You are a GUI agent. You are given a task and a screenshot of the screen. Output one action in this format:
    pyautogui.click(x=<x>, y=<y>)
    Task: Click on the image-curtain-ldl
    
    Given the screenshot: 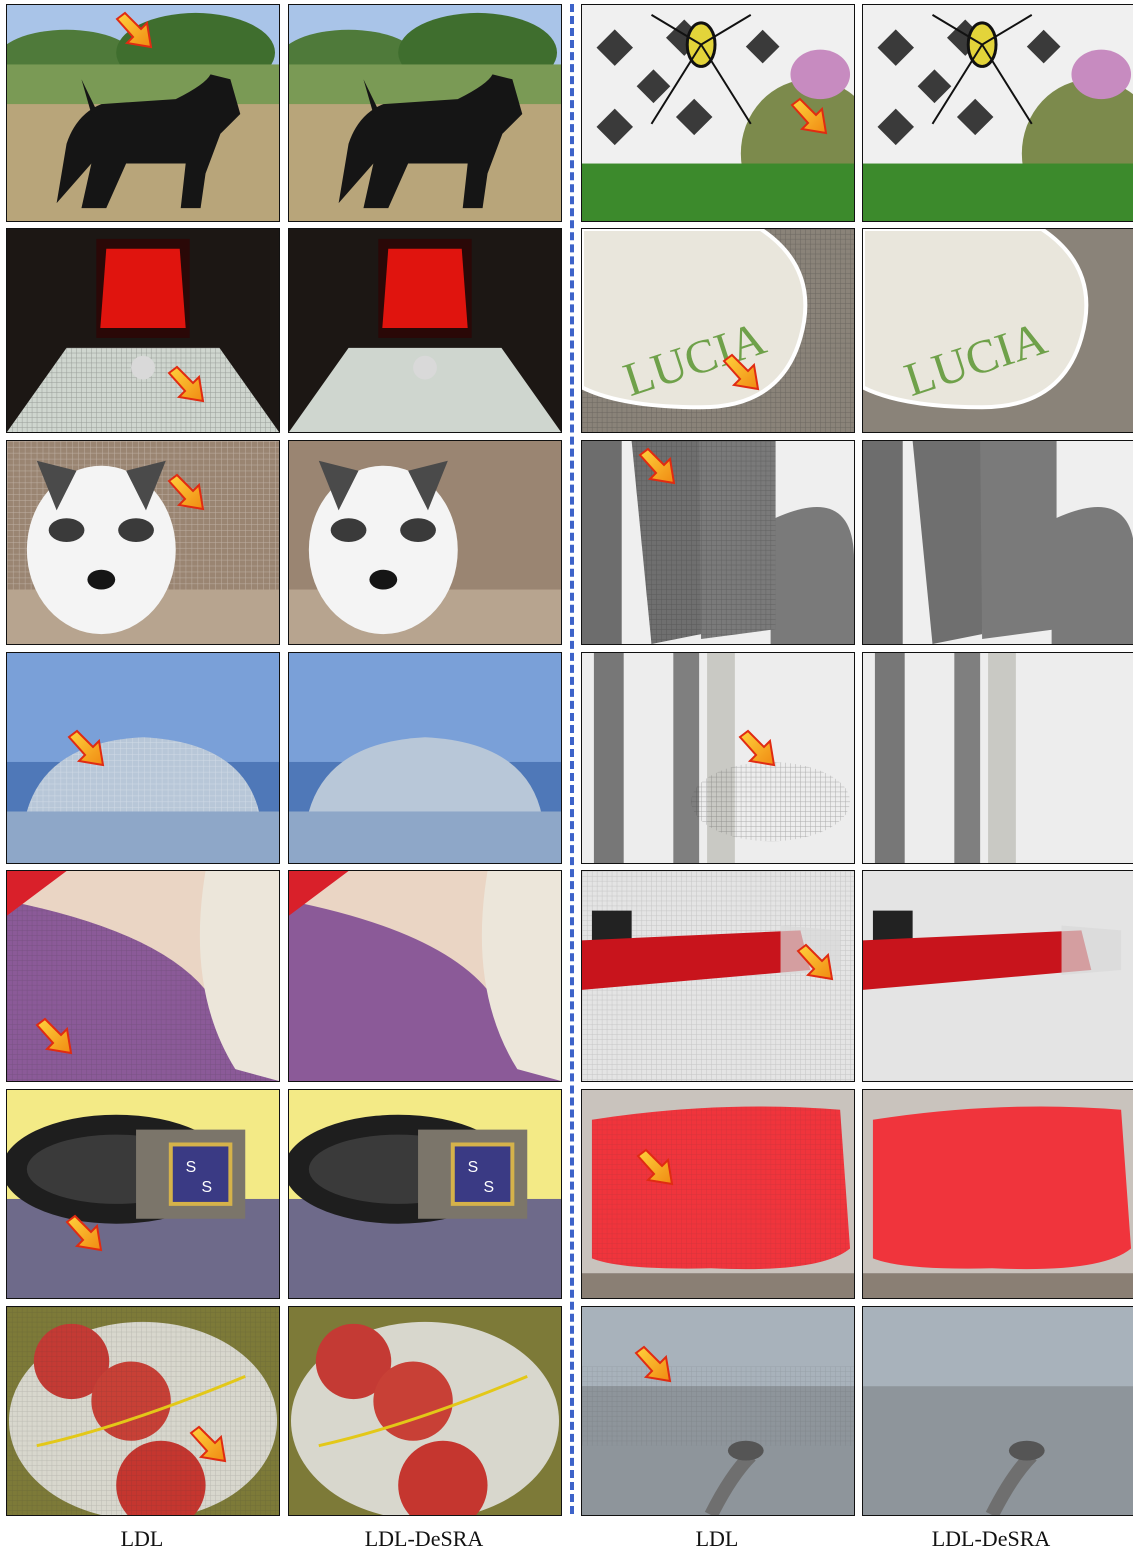 What is the action you would take?
    pyautogui.click(x=718, y=542)
    